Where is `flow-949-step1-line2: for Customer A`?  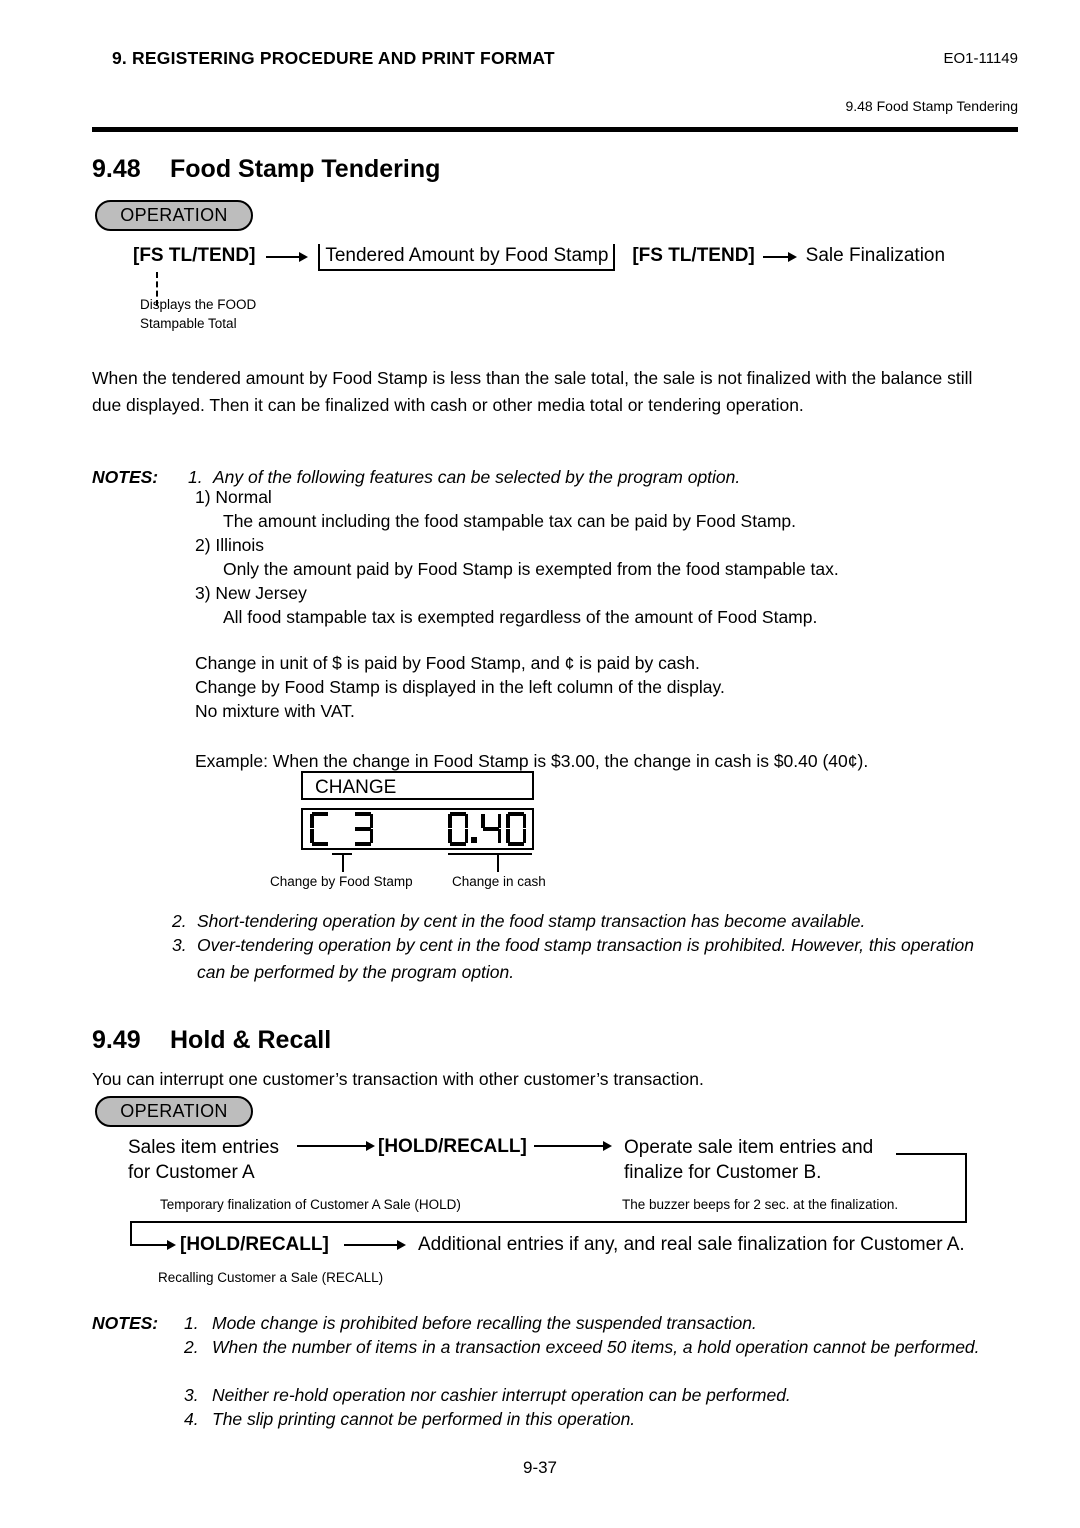 flow-949-step1-line2: for Customer A is located at coordinates (191, 1172).